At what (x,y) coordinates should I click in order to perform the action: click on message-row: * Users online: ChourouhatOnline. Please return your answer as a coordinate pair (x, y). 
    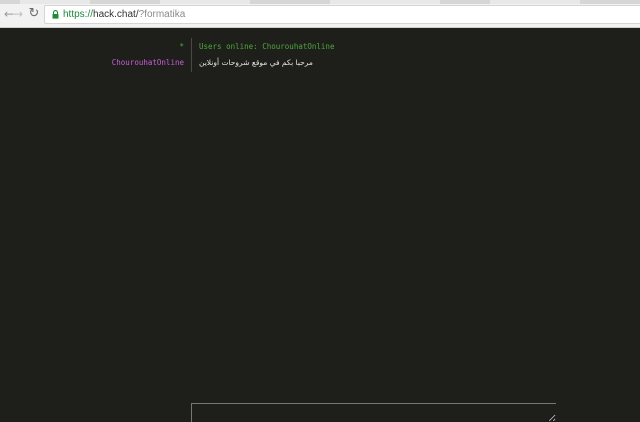
    Looking at the image, I should click on (320, 47).